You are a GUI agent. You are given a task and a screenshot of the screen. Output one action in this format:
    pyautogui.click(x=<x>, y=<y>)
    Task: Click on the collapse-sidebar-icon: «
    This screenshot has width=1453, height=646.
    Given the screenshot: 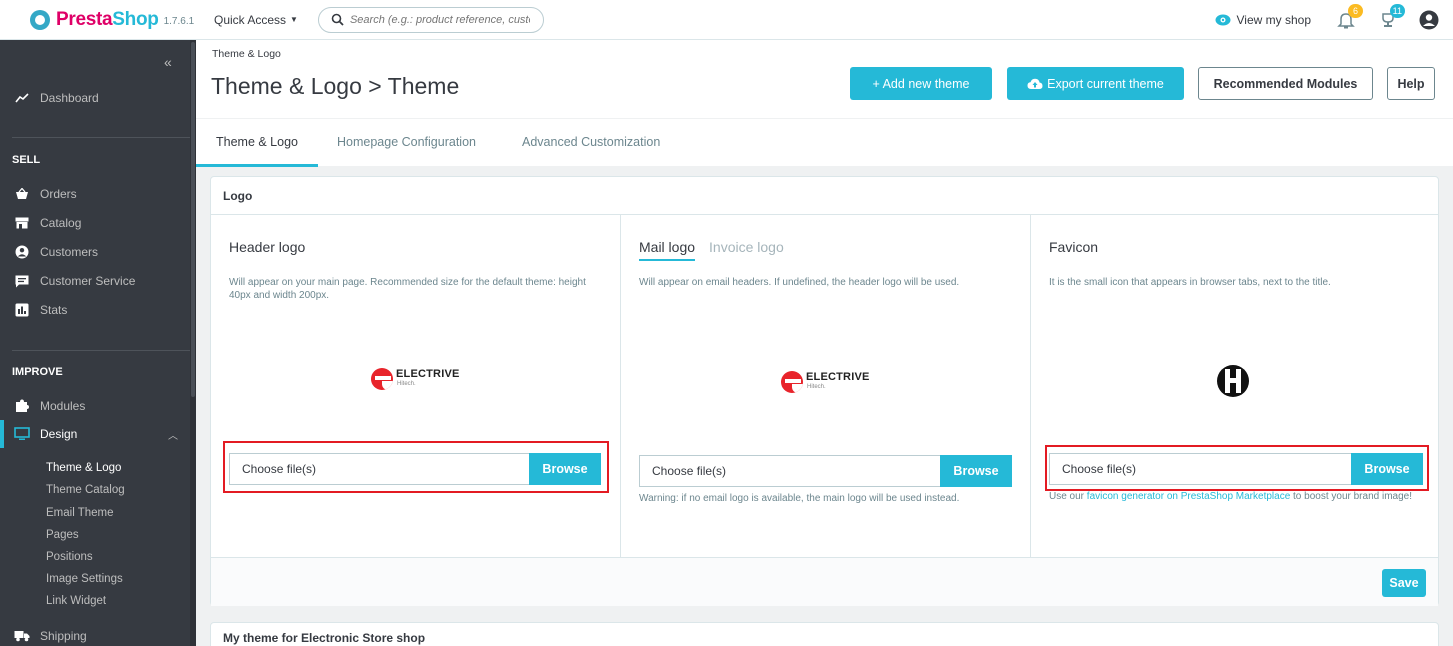 What is the action you would take?
    pyautogui.click(x=168, y=62)
    